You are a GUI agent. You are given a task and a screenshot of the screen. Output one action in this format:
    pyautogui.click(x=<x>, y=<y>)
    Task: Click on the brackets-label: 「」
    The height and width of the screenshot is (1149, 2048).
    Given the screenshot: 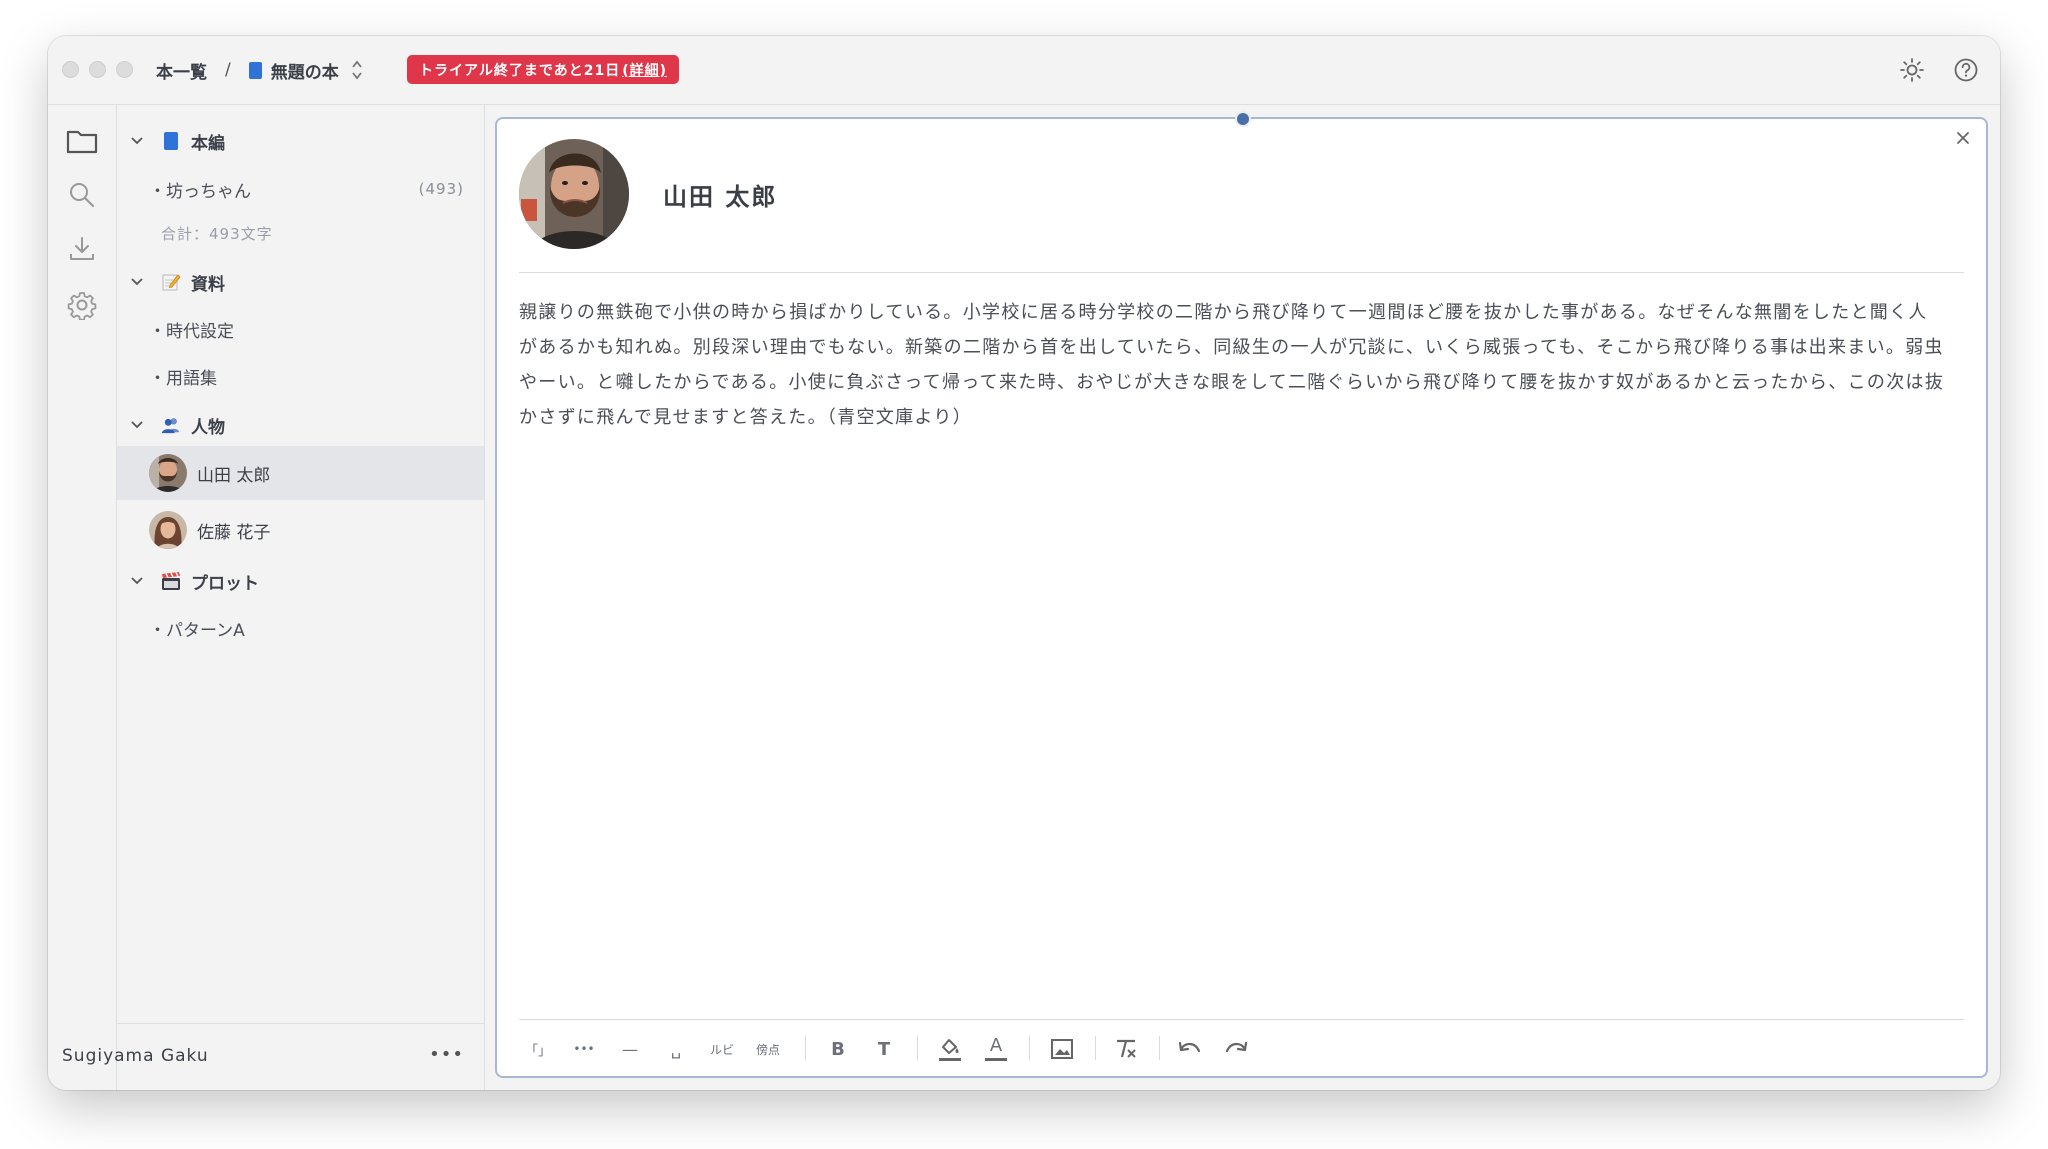 What is the action you would take?
    pyautogui.click(x=537, y=1051)
    